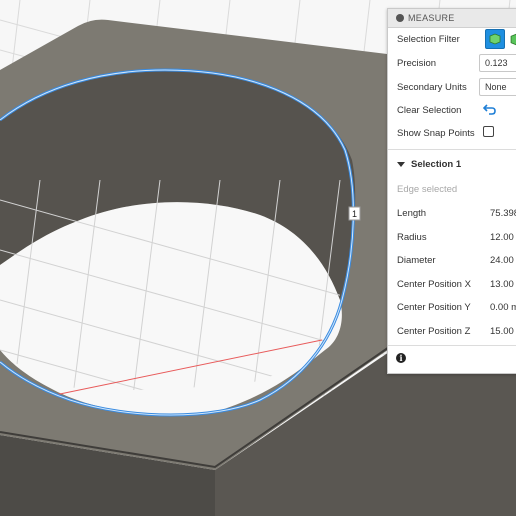 Image resolution: width=516 pixels, height=516 pixels. Describe the element at coordinates (497, 63) in the screenshot. I see `precision-dropdown: 0.123` at that location.